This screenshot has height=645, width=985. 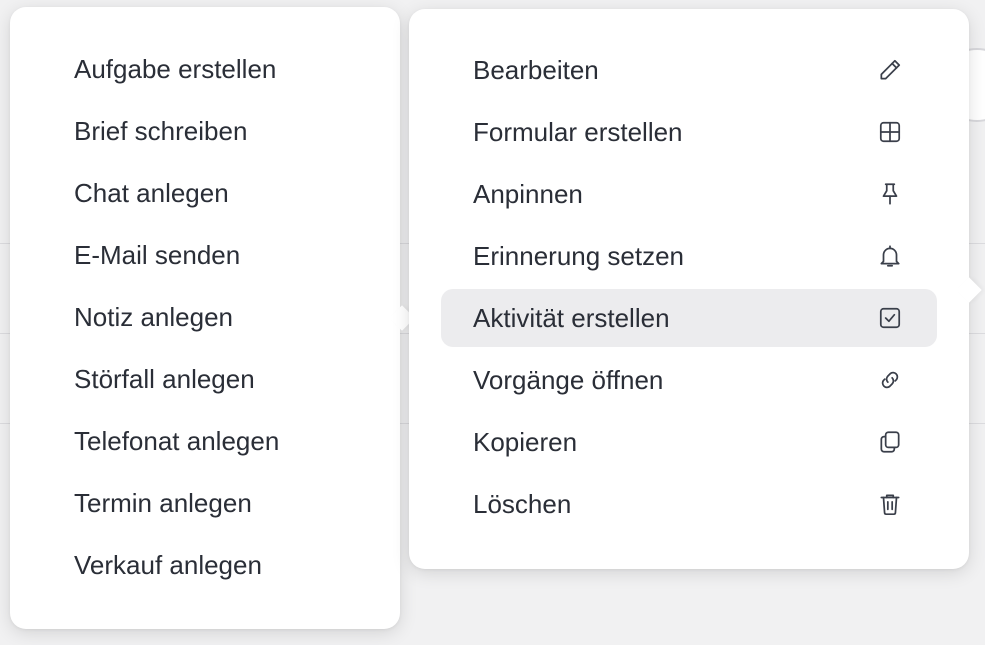 I want to click on trash-icon, so click(x=890, y=504).